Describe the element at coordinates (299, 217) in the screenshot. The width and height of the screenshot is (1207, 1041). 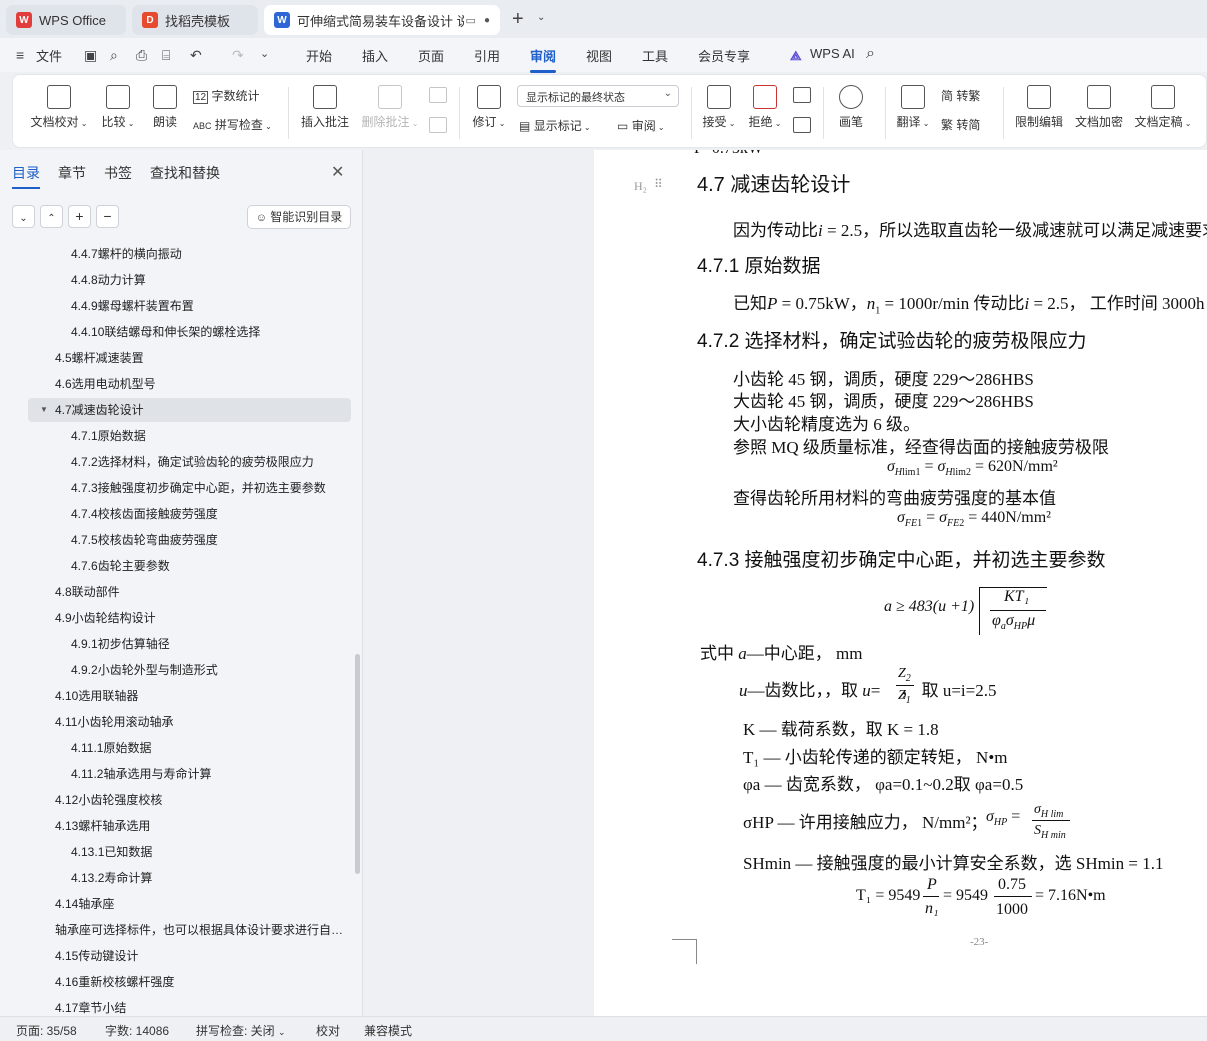
I see `smart-toc-button: ☺ 智能识别目录` at that location.